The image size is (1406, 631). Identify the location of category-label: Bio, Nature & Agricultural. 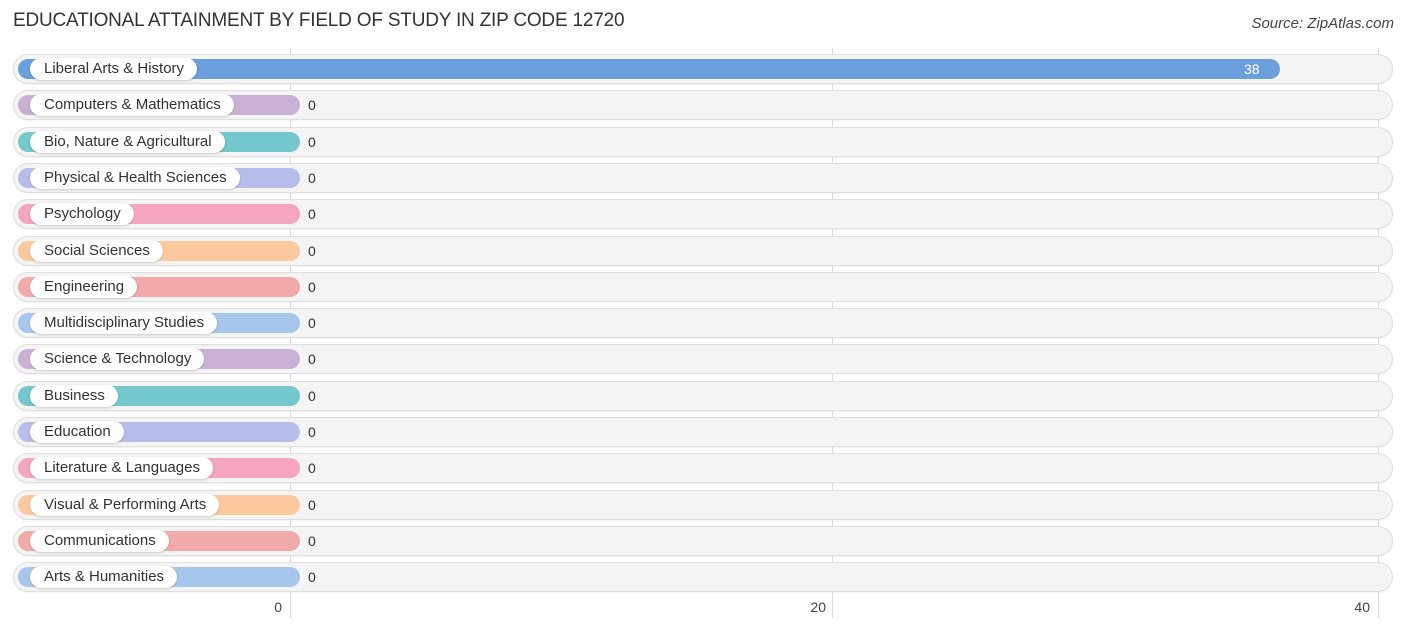
(127, 141).